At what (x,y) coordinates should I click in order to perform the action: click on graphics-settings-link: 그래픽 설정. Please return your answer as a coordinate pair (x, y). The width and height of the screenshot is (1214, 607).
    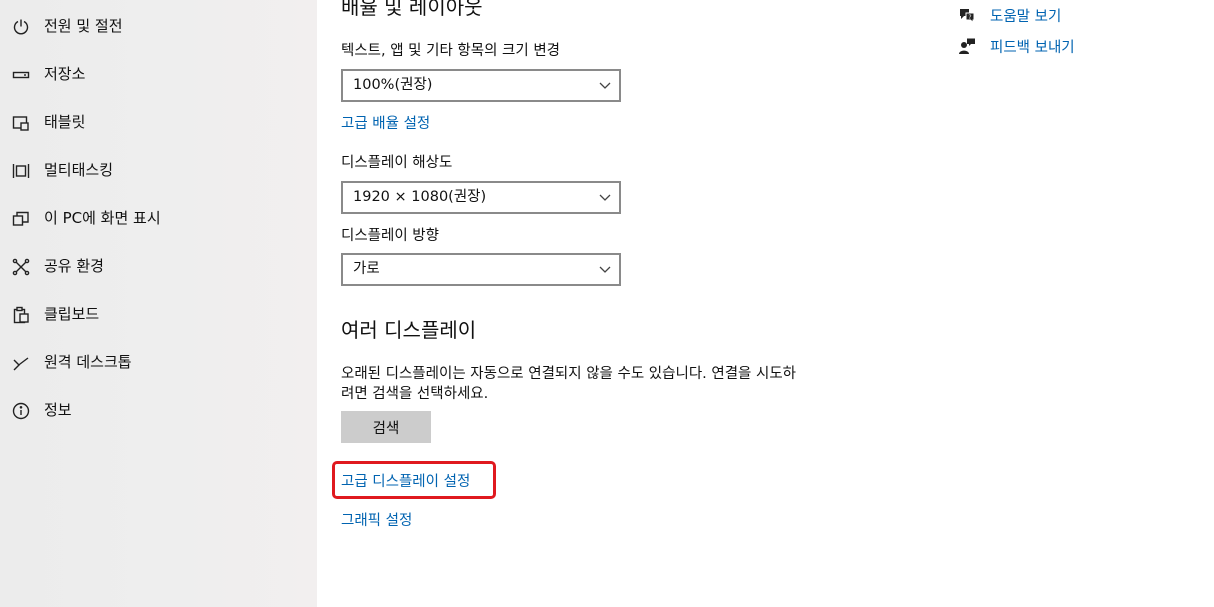
    Looking at the image, I should click on (376, 521).